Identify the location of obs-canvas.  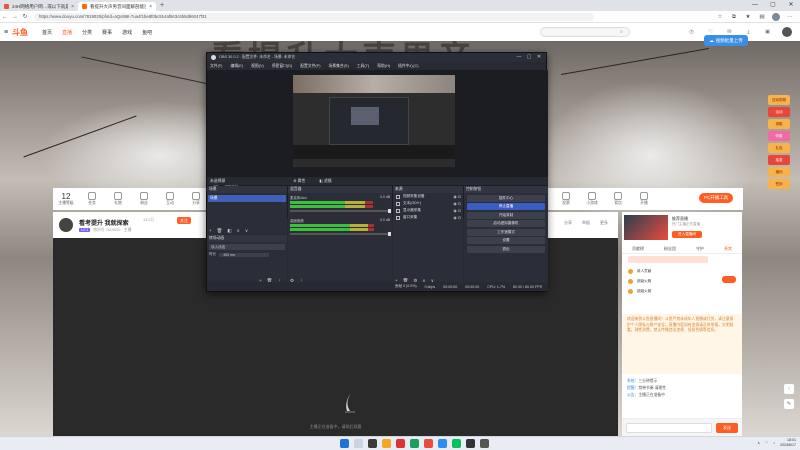
(374, 121).